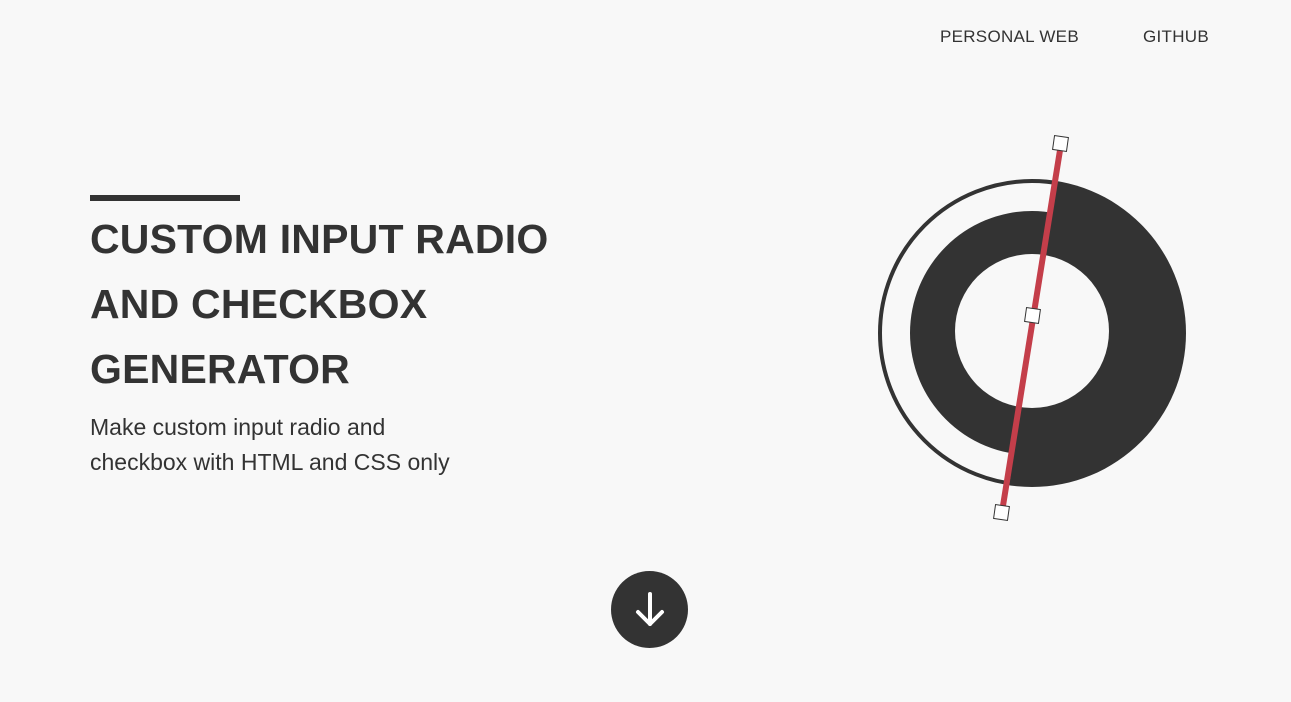 The image size is (1291, 702). Describe the element at coordinates (270, 462) in the screenshot. I see `subtitle-line: checkbox with HTML and CSS only` at that location.